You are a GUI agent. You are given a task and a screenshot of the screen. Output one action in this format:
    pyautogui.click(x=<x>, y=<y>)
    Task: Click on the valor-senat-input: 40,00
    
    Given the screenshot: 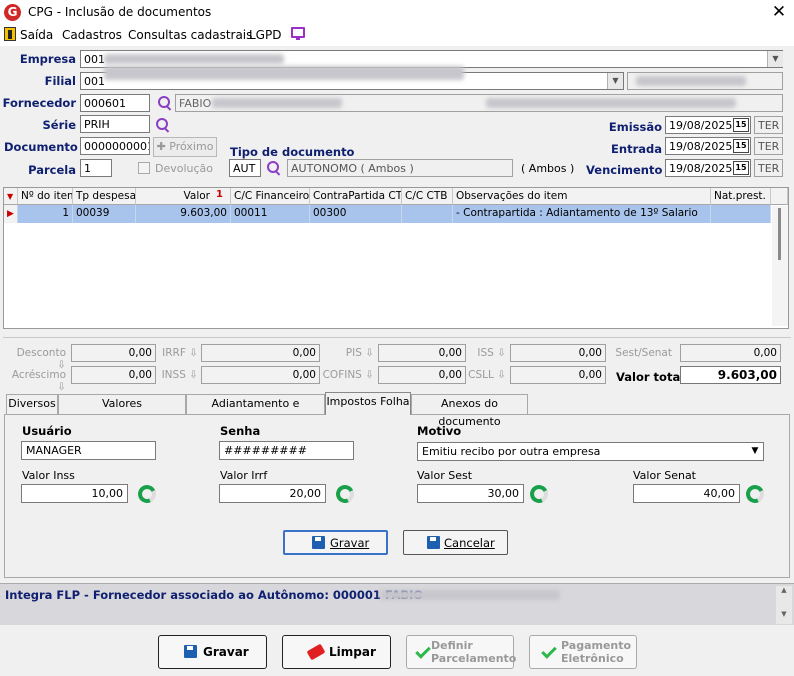 What is the action you would take?
    pyautogui.click(x=686, y=493)
    